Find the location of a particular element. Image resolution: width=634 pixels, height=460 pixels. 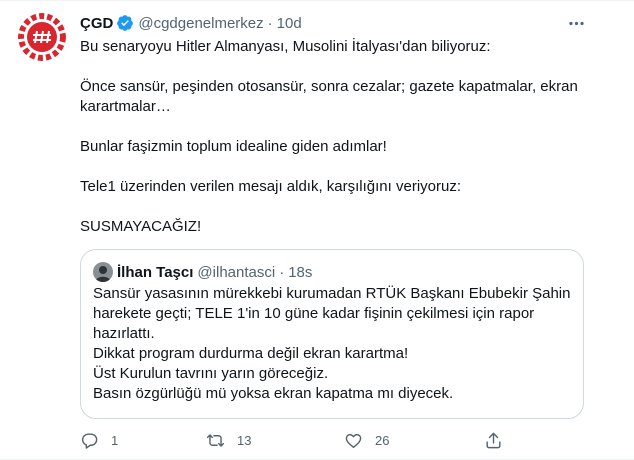

reply-icon is located at coordinates (89, 440).